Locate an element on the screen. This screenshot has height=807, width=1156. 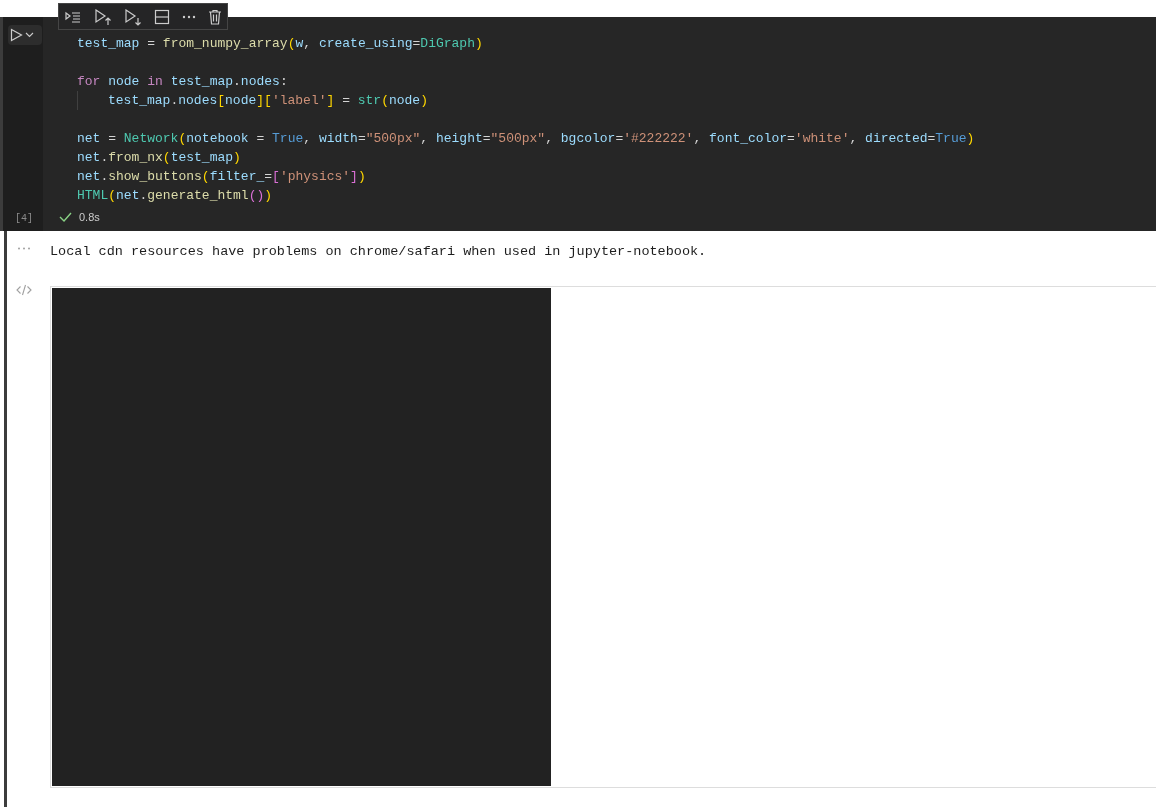
code-line: test_map.nodes[node]['label'] = str(node) is located at coordinates (268, 101).